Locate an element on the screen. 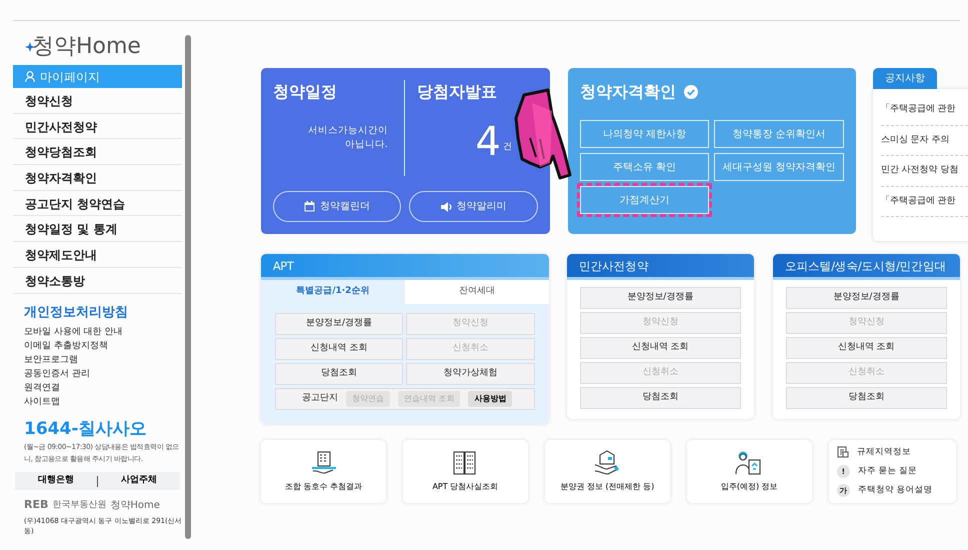 This screenshot has width=968, height=550. notice-tab: 공지사항 is located at coordinates (904, 78).